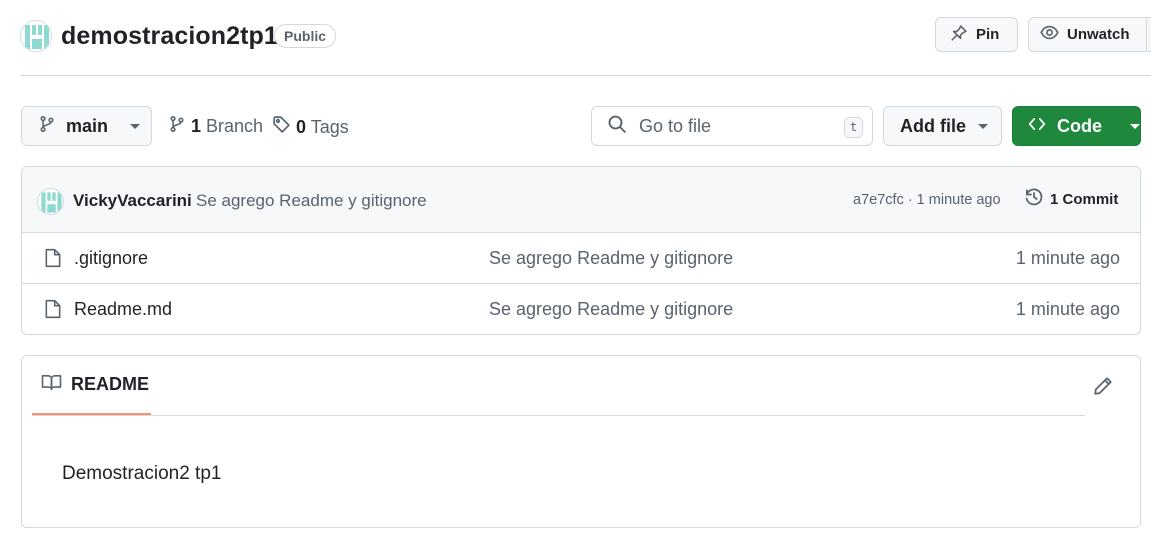 This screenshot has width=1151, height=539. Describe the element at coordinates (110, 384) in the screenshot. I see `readme-tab-label: README` at that location.